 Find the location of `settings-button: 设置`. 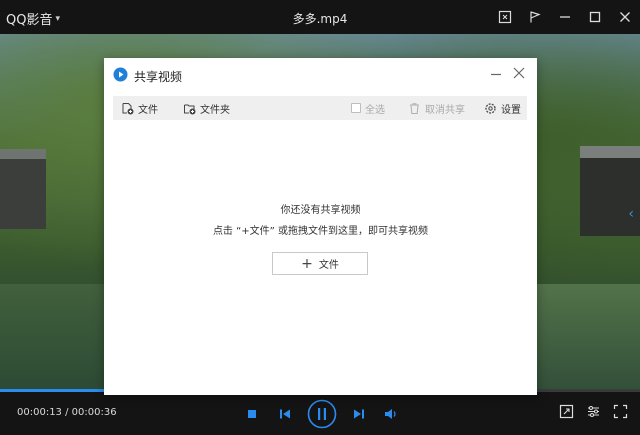

settings-button: 设置 is located at coordinates (502, 108).